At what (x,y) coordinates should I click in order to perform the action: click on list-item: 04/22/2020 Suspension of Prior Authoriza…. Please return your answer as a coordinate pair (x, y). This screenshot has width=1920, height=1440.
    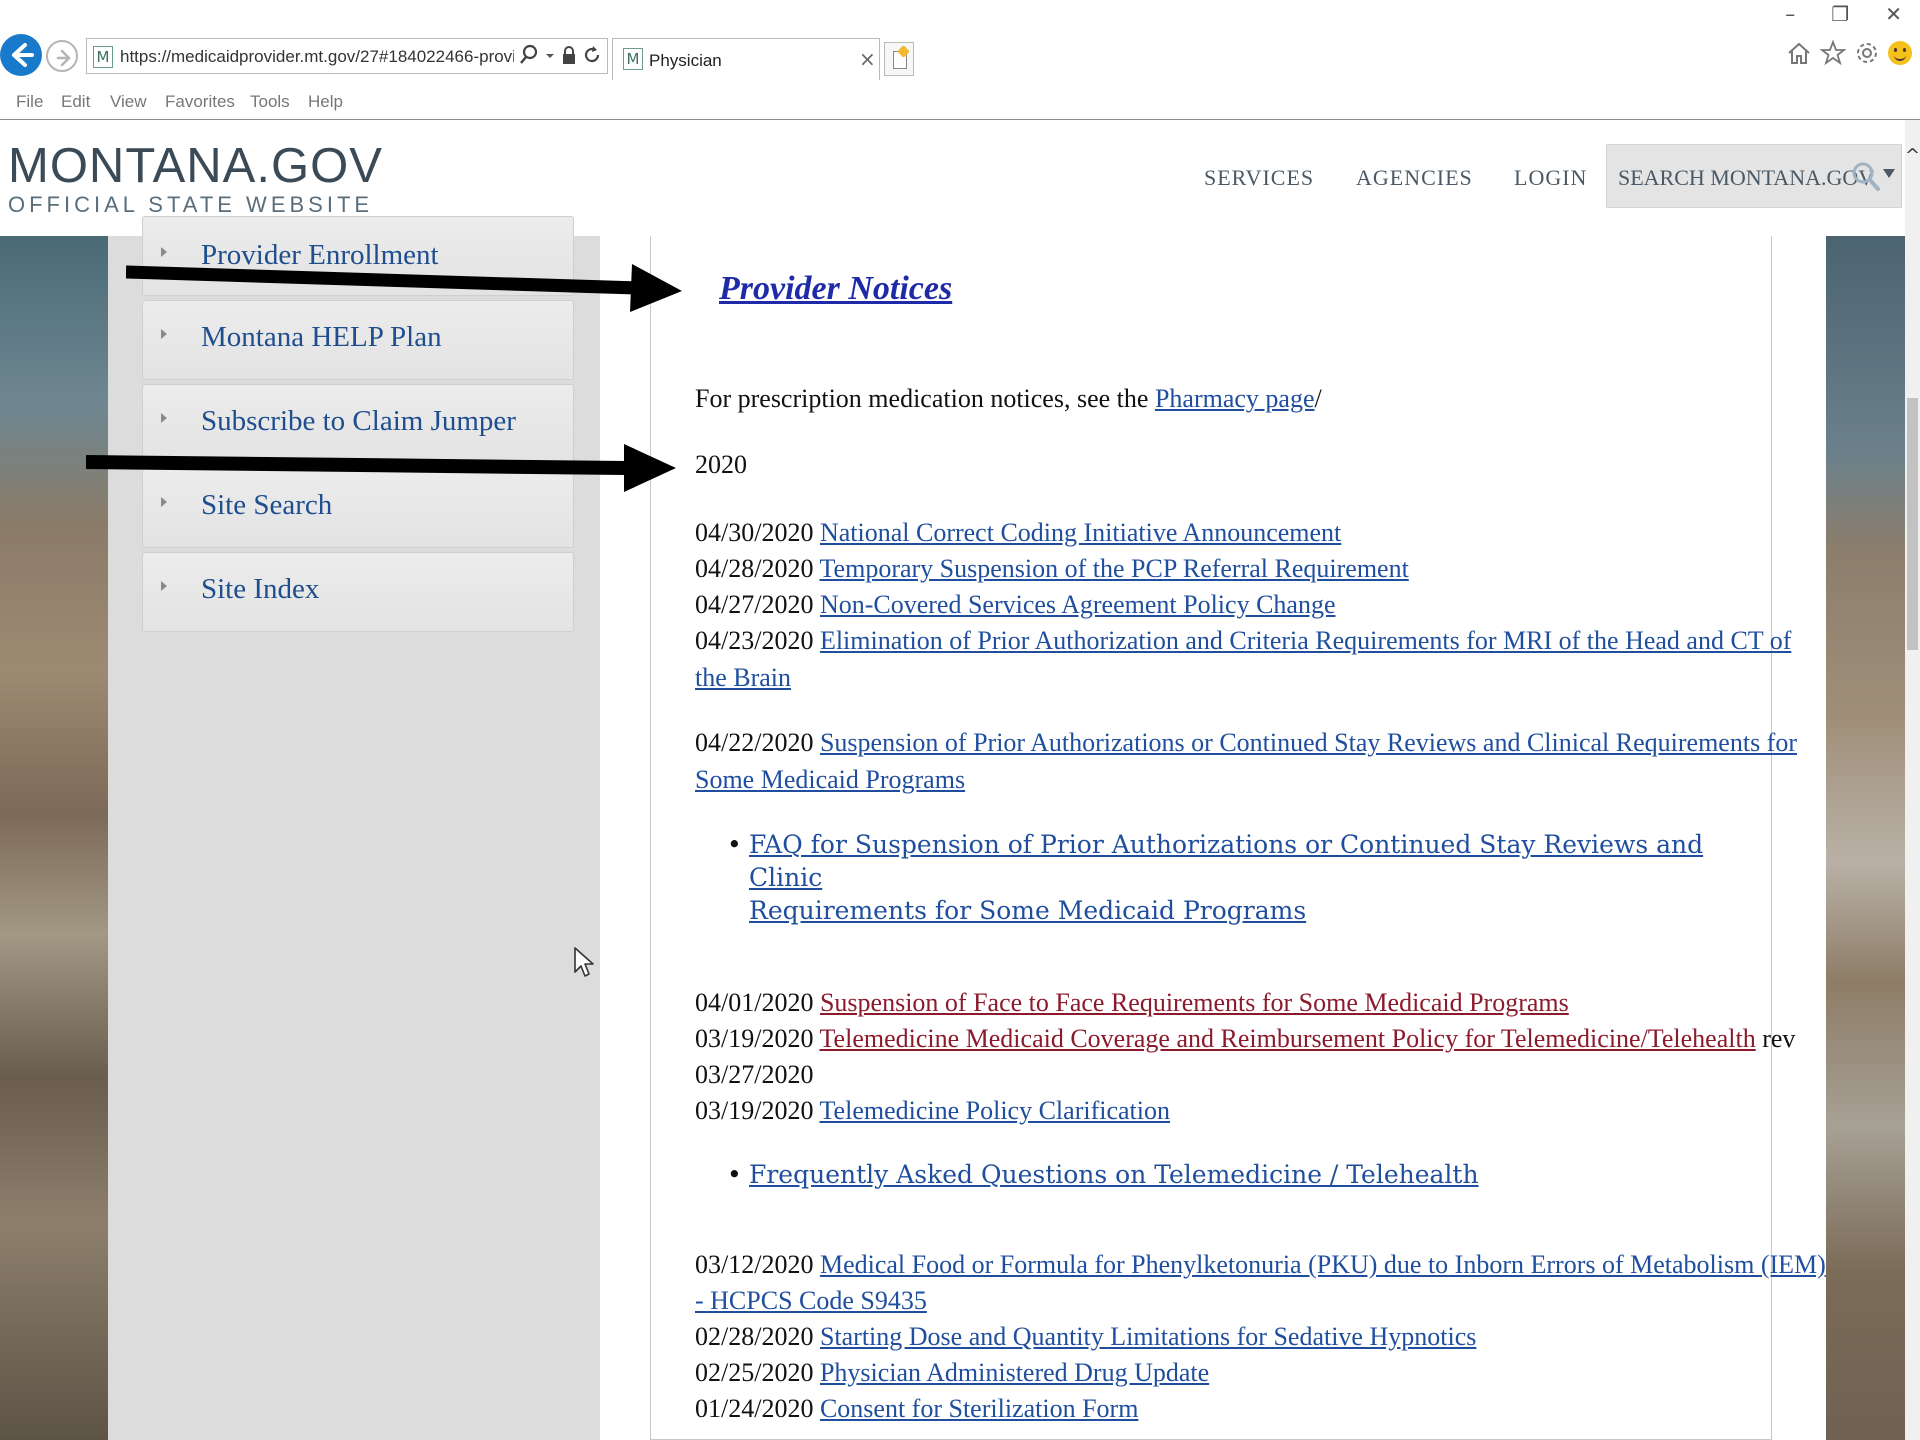
    Looking at the image, I should click on (1246, 742).